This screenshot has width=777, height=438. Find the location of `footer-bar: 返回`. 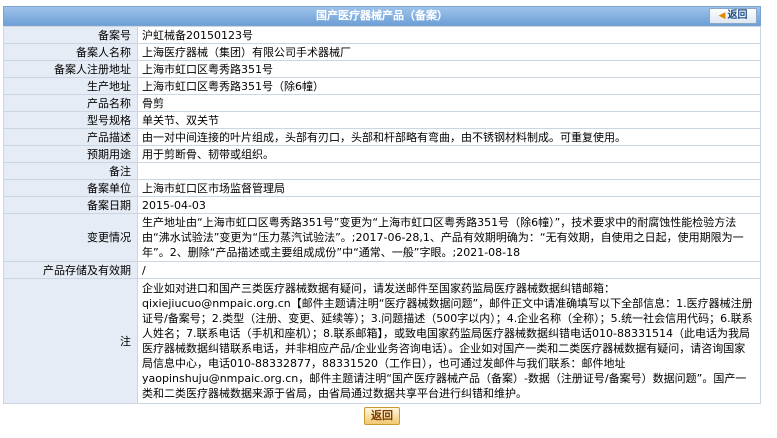

footer-bar: 返回 is located at coordinates (382, 416).